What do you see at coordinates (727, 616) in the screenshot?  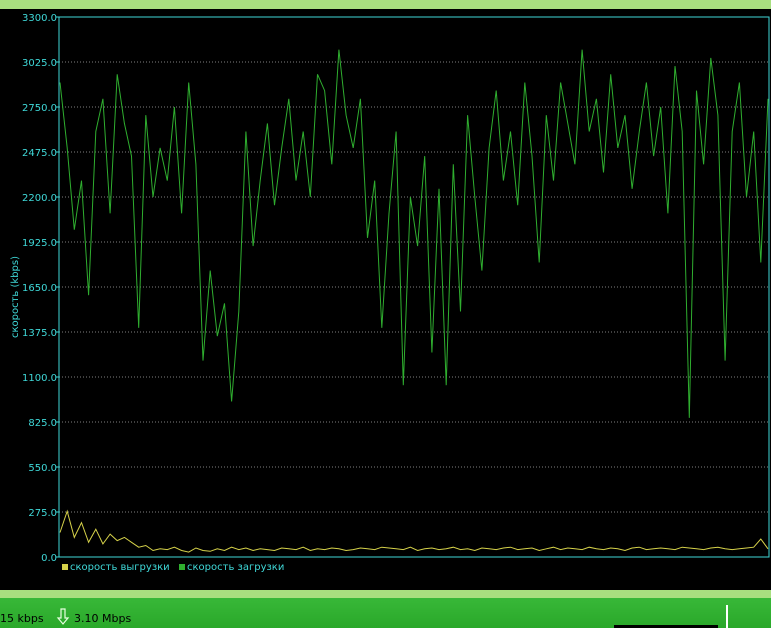 I see `status-divider` at bounding box center [727, 616].